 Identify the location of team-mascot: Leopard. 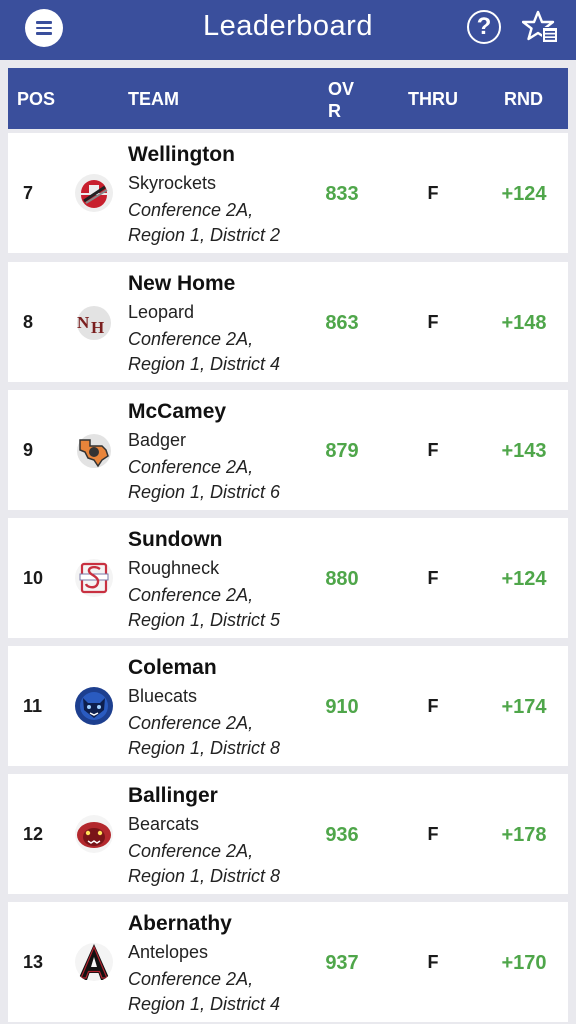
(161, 312).